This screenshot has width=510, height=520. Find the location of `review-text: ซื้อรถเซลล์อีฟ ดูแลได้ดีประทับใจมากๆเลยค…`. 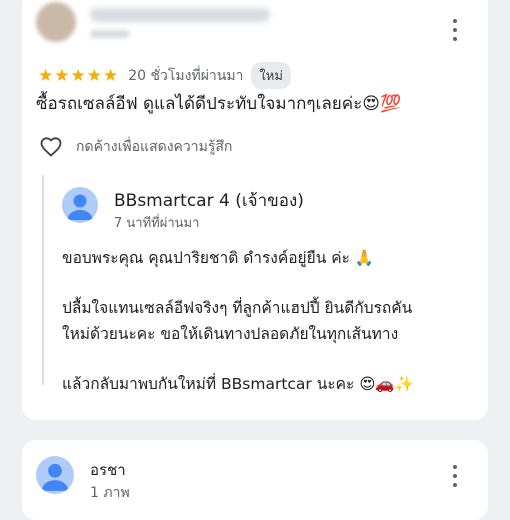

review-text: ซื้อรถเซลล์อีฟ ดูแลได้ดีประทับใจมากๆเลยค… is located at coordinates (219, 104).